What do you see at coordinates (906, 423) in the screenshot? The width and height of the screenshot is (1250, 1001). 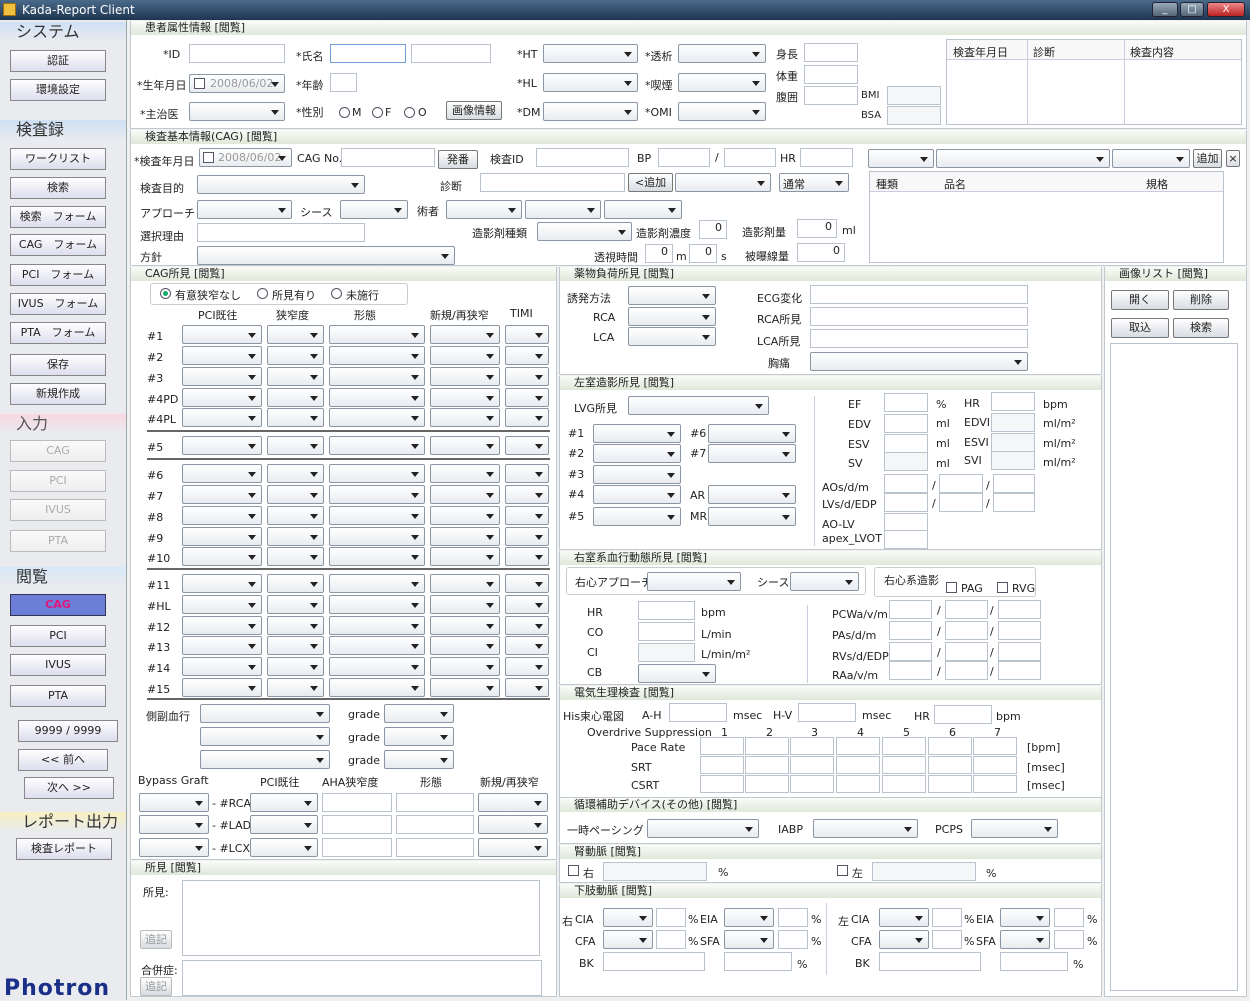 I see `edv-input` at bounding box center [906, 423].